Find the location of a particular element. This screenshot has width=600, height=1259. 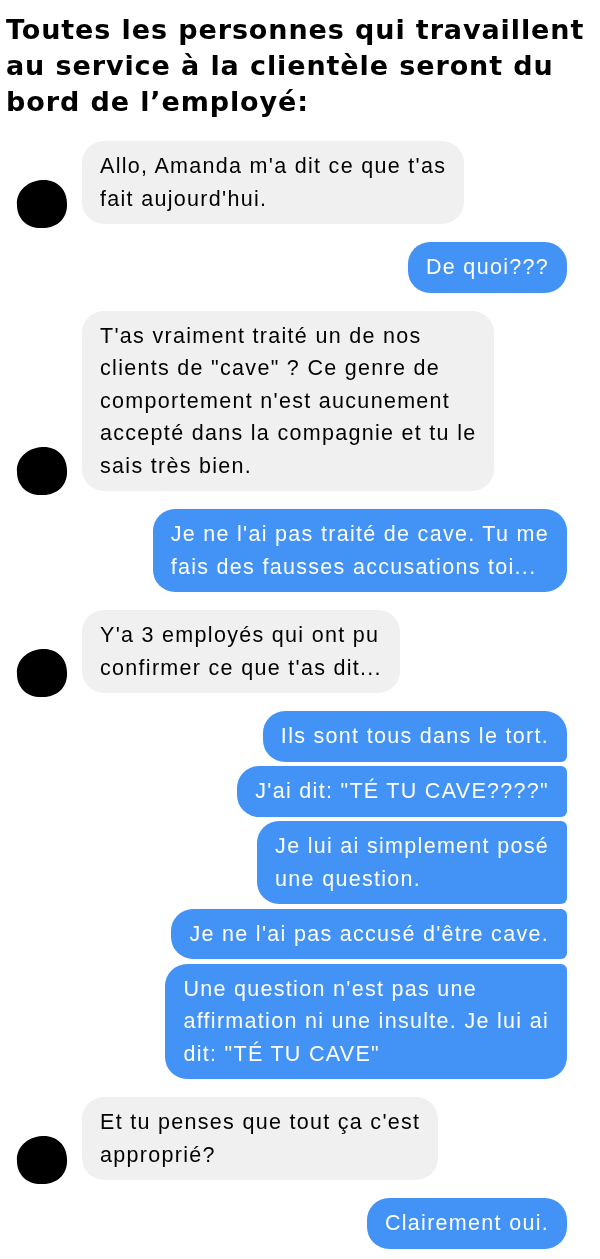

caption-title: Toutes les personnes qui travaillent au service à la clientèle seront du bord de l’employé: is located at coordinates (295, 66).